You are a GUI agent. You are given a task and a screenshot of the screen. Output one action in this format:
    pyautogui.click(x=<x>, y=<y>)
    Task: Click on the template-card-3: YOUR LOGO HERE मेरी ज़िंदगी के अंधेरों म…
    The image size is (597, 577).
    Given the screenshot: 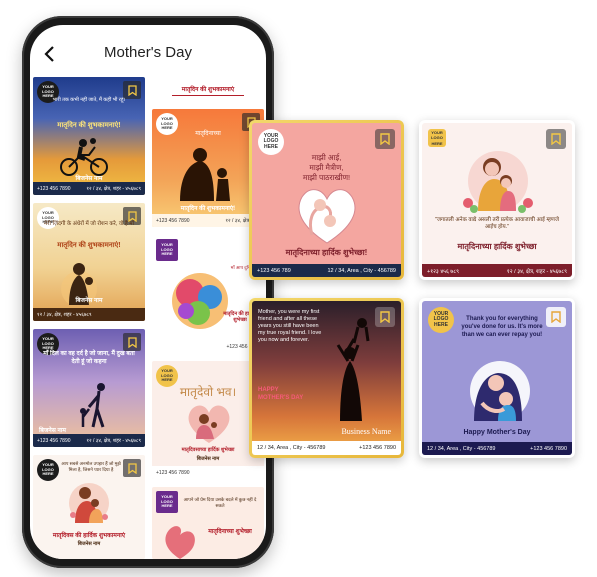 What is the action you would take?
    pyautogui.click(x=89, y=262)
    